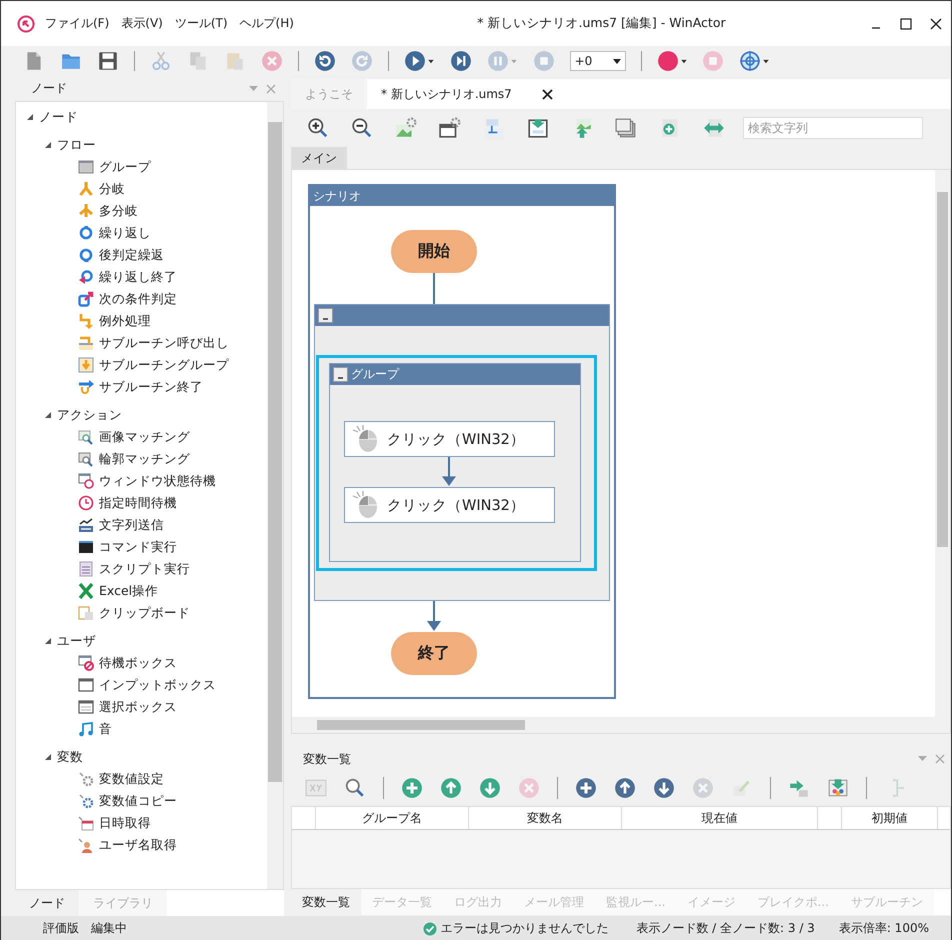  Describe the element at coordinates (201, 23) in the screenshot. I see `menu-item: ツール(T)` at that location.